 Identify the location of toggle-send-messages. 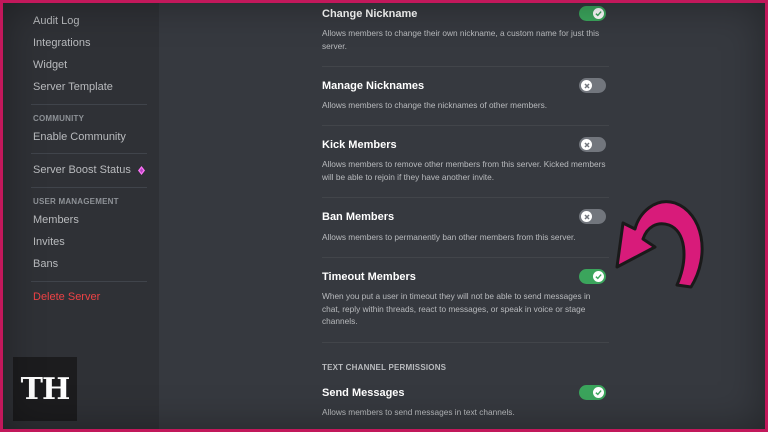
(592, 392).